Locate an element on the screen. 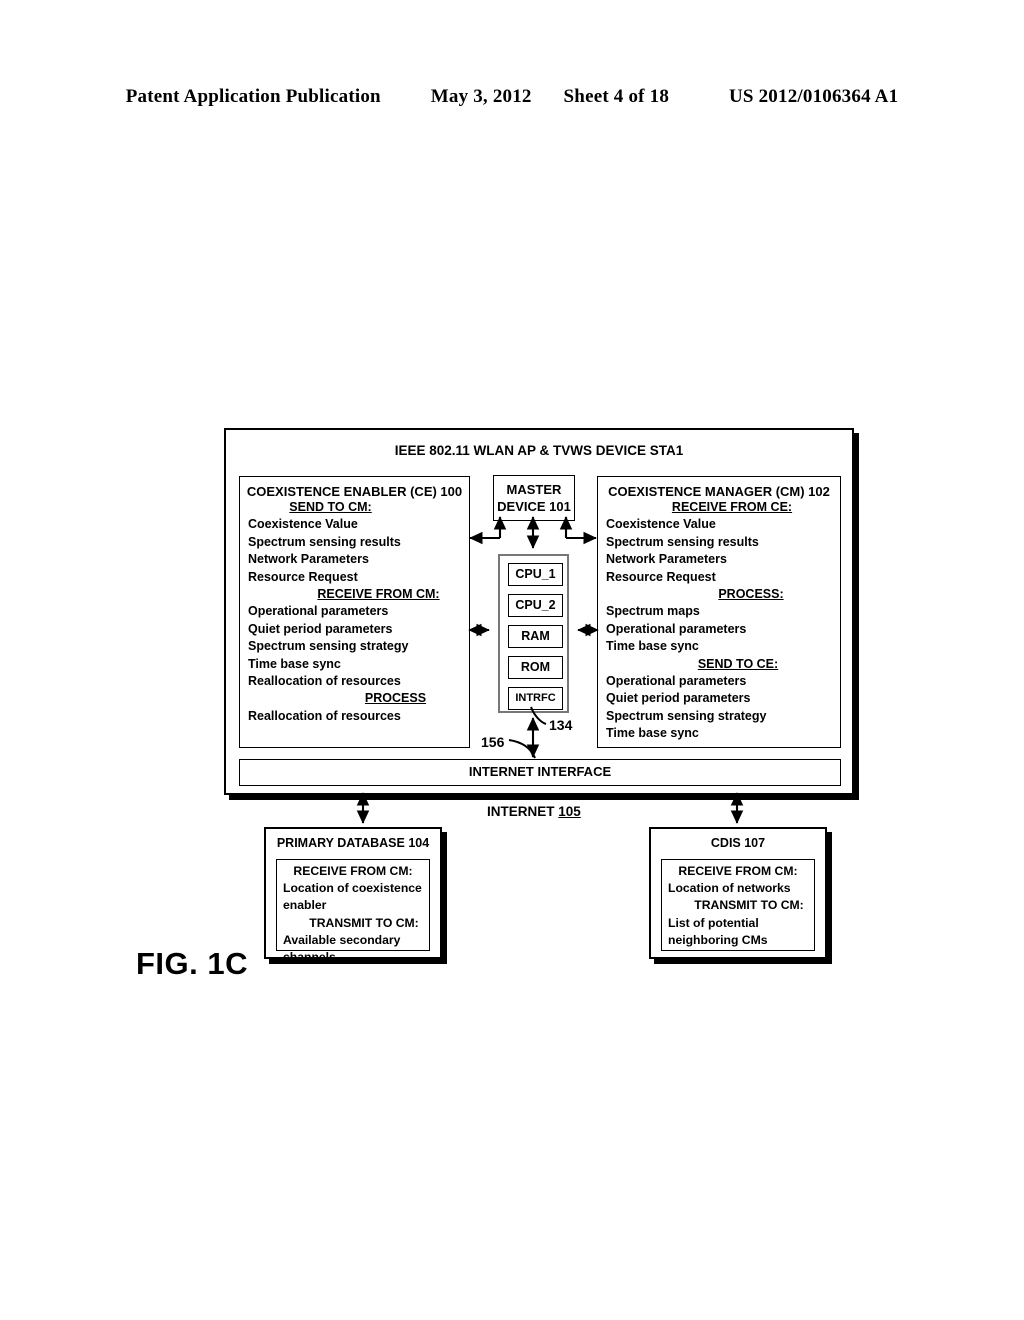 This screenshot has width=1024, height=1320. pdb-item: Available secondary is located at coordinates (342, 939).